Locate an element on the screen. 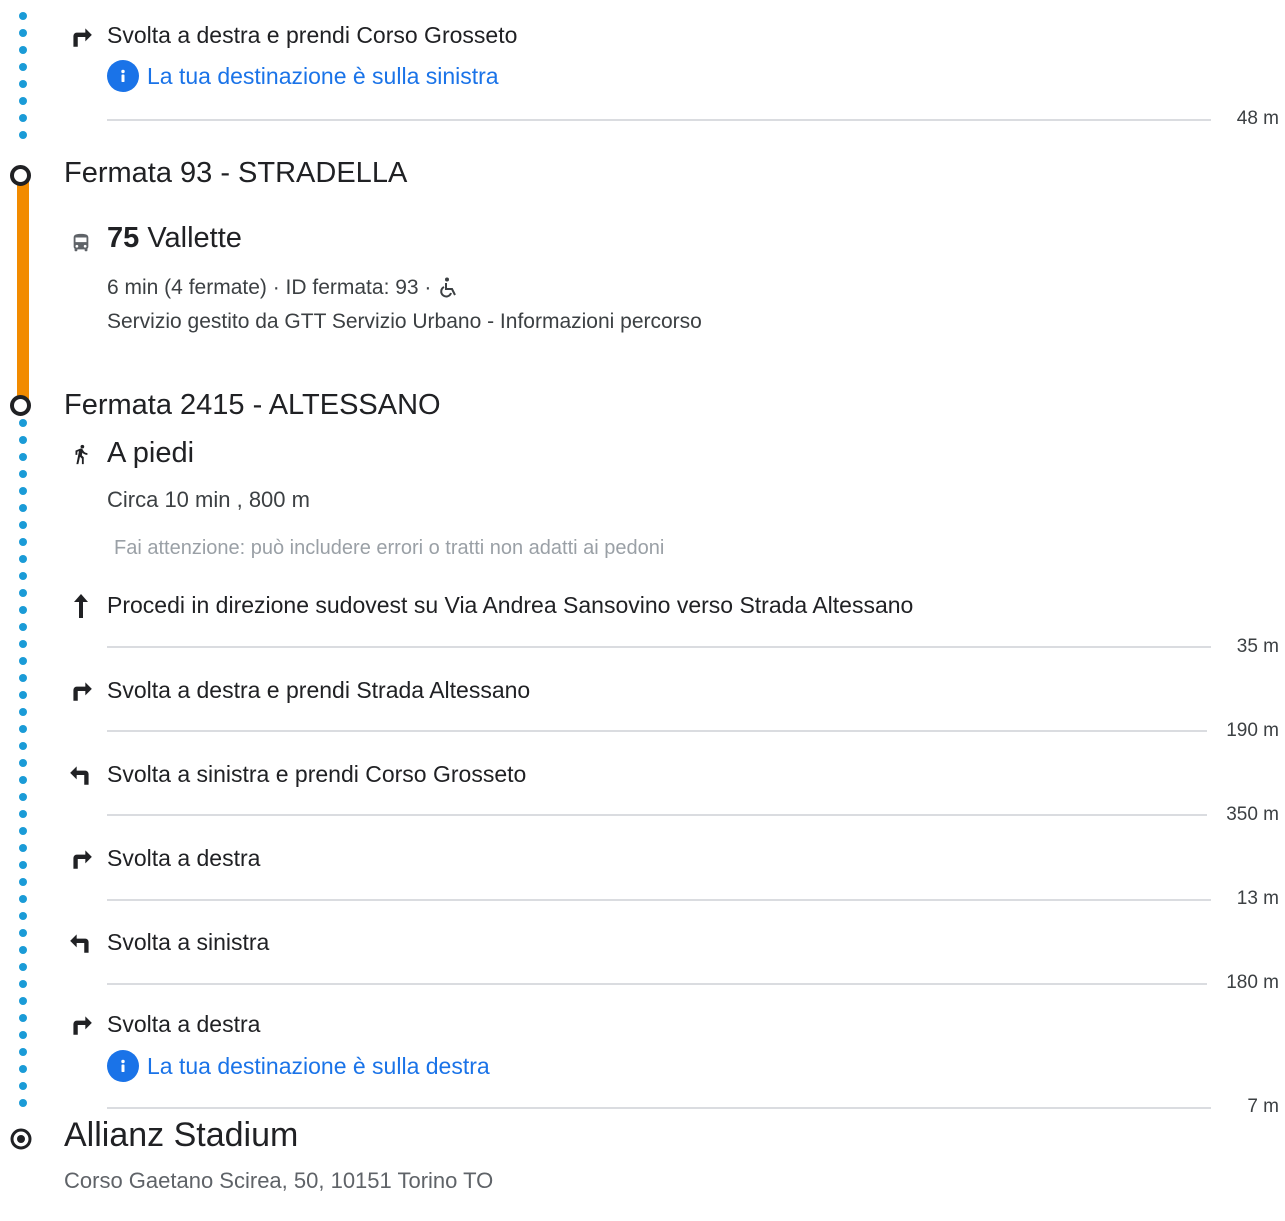 This screenshot has height=1221, width=1285. destination-info-link: La tua destinazione è sulla sinistra is located at coordinates (303, 76).